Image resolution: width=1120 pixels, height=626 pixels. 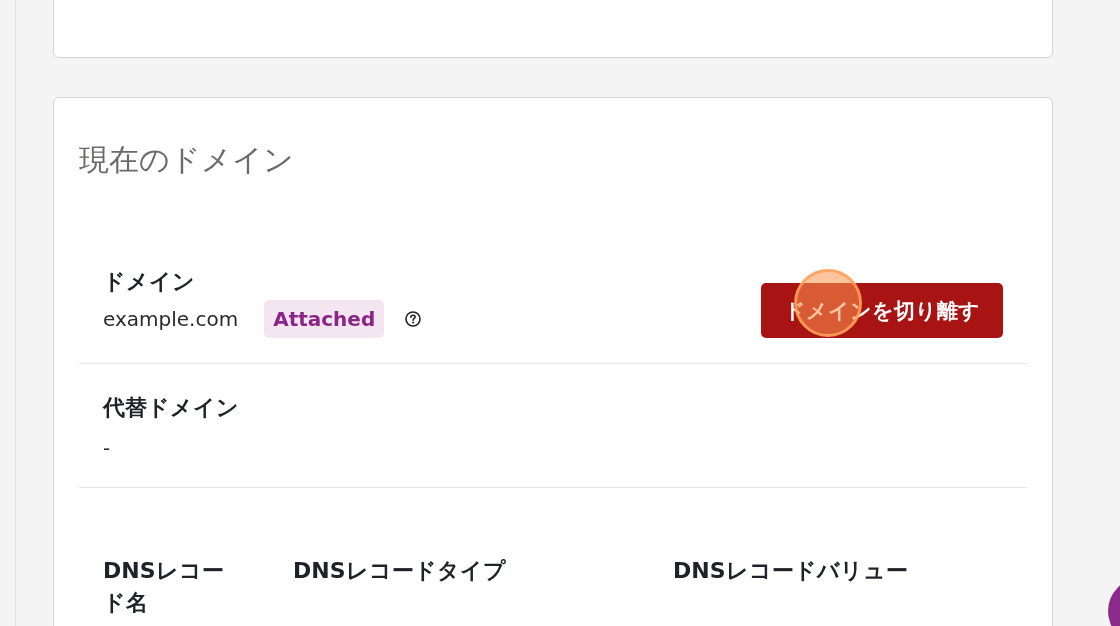 I want to click on column-header: DNSレコードタイプ, so click(x=399, y=571).